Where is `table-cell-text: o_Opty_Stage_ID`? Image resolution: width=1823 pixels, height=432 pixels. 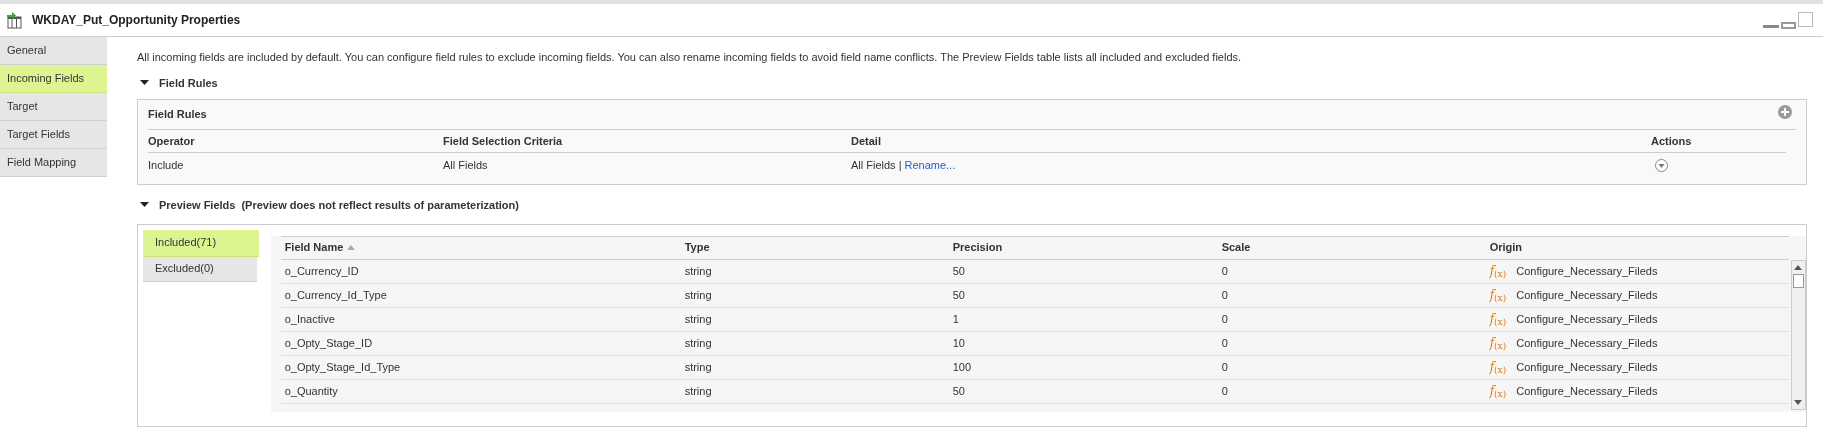
table-cell-text: o_Opty_Stage_ID is located at coordinates (329, 343).